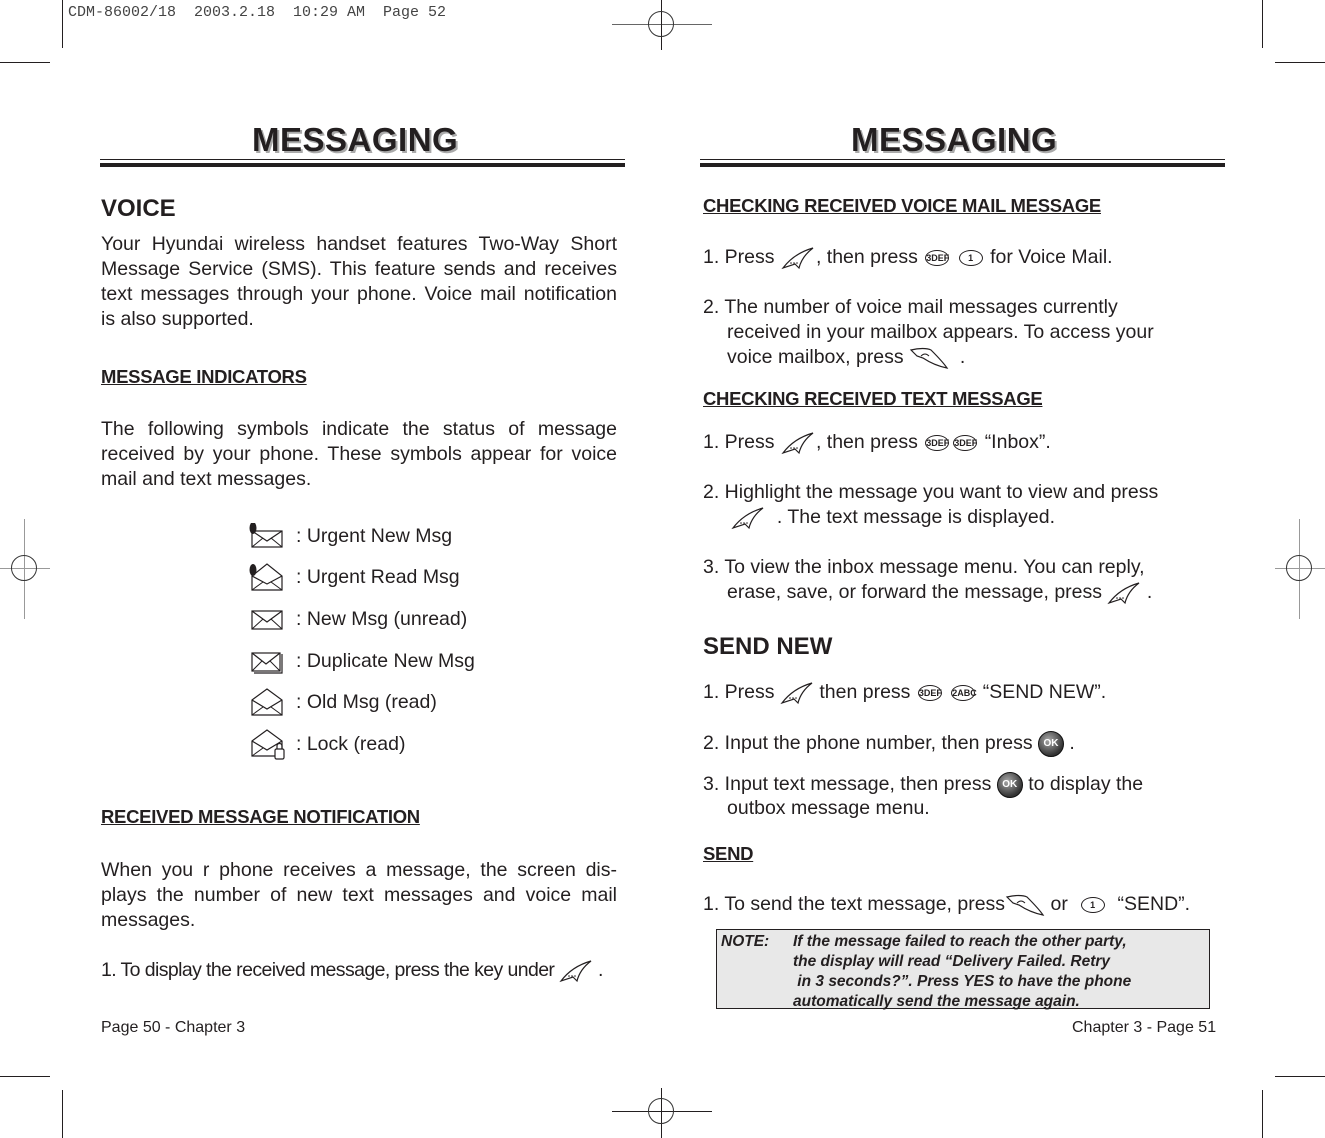  What do you see at coordinates (355, 139) in the screenshot?
I see `left-page-title: MESSAGING` at bounding box center [355, 139].